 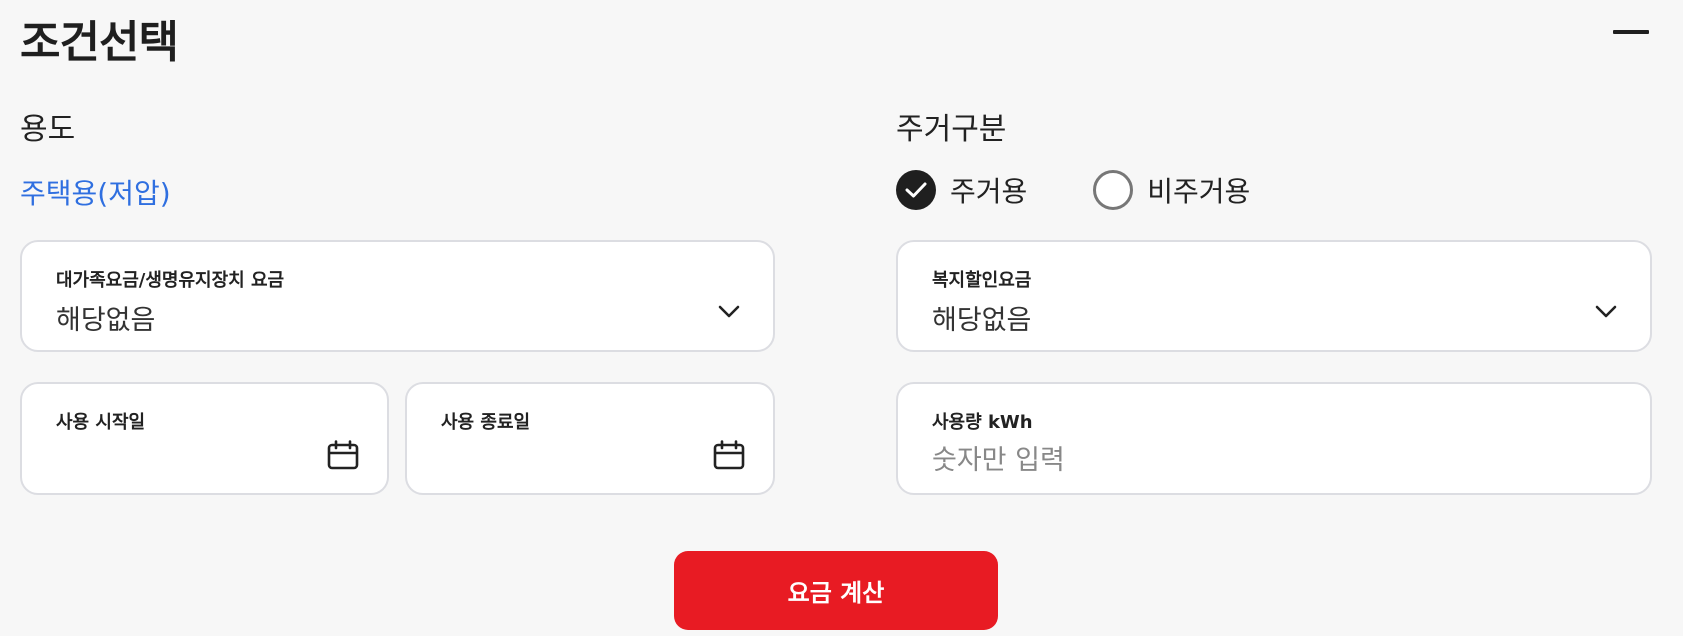 I want to click on residence-label: 주거구분, so click(x=951, y=129).